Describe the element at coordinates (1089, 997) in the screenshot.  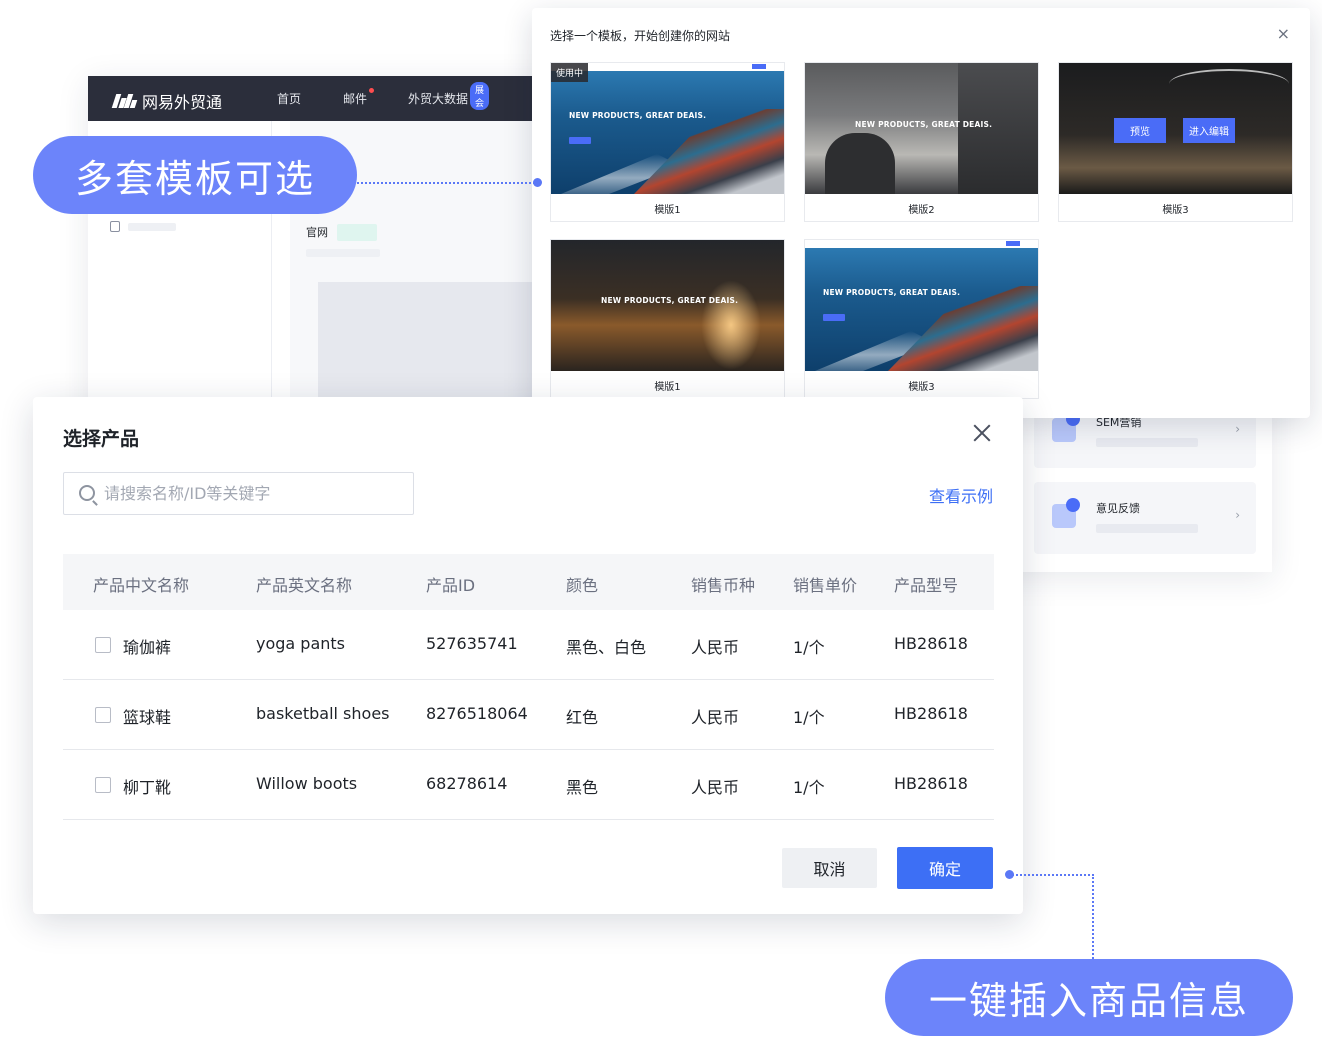
I see `callout-insert: 一键插入商品信息` at that location.